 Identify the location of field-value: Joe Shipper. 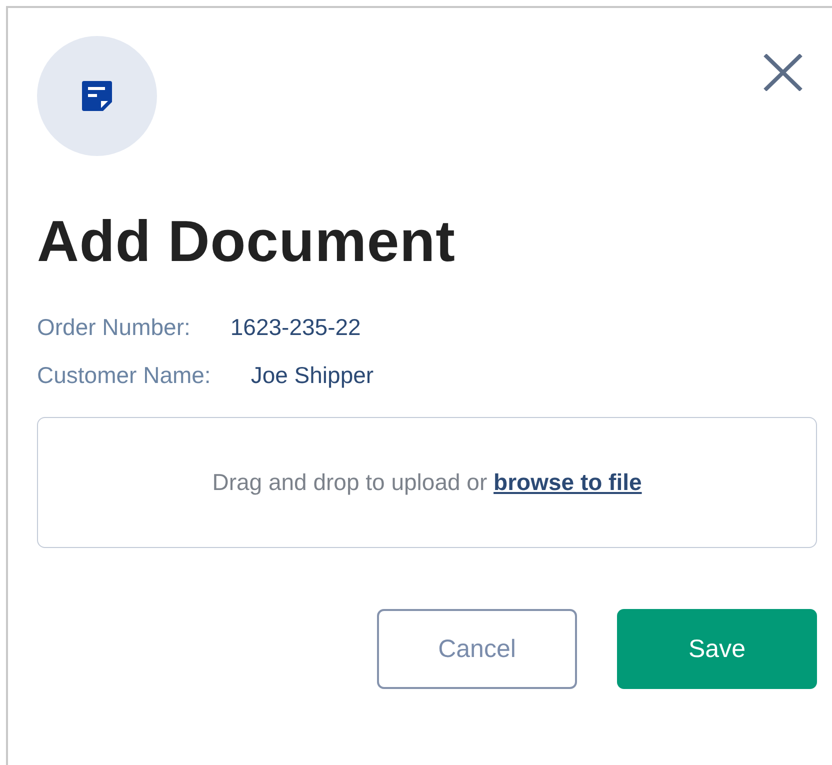
(312, 375).